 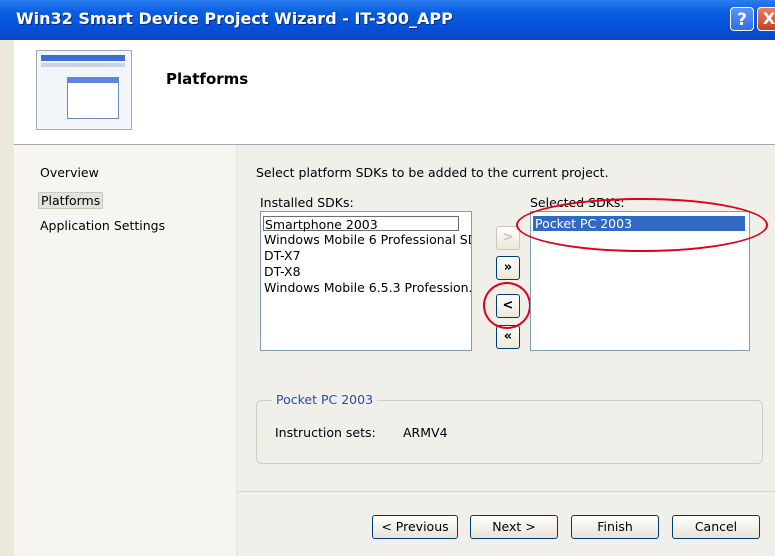 I want to click on instruction-sets-label: Instruction sets:, so click(x=325, y=432).